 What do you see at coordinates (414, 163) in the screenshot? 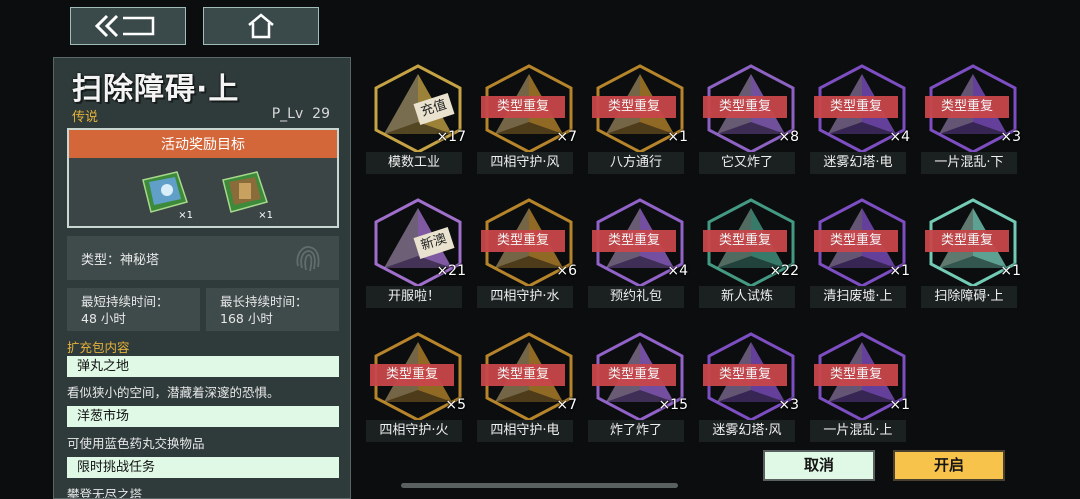
I see `pack-name: 模数工业` at bounding box center [414, 163].